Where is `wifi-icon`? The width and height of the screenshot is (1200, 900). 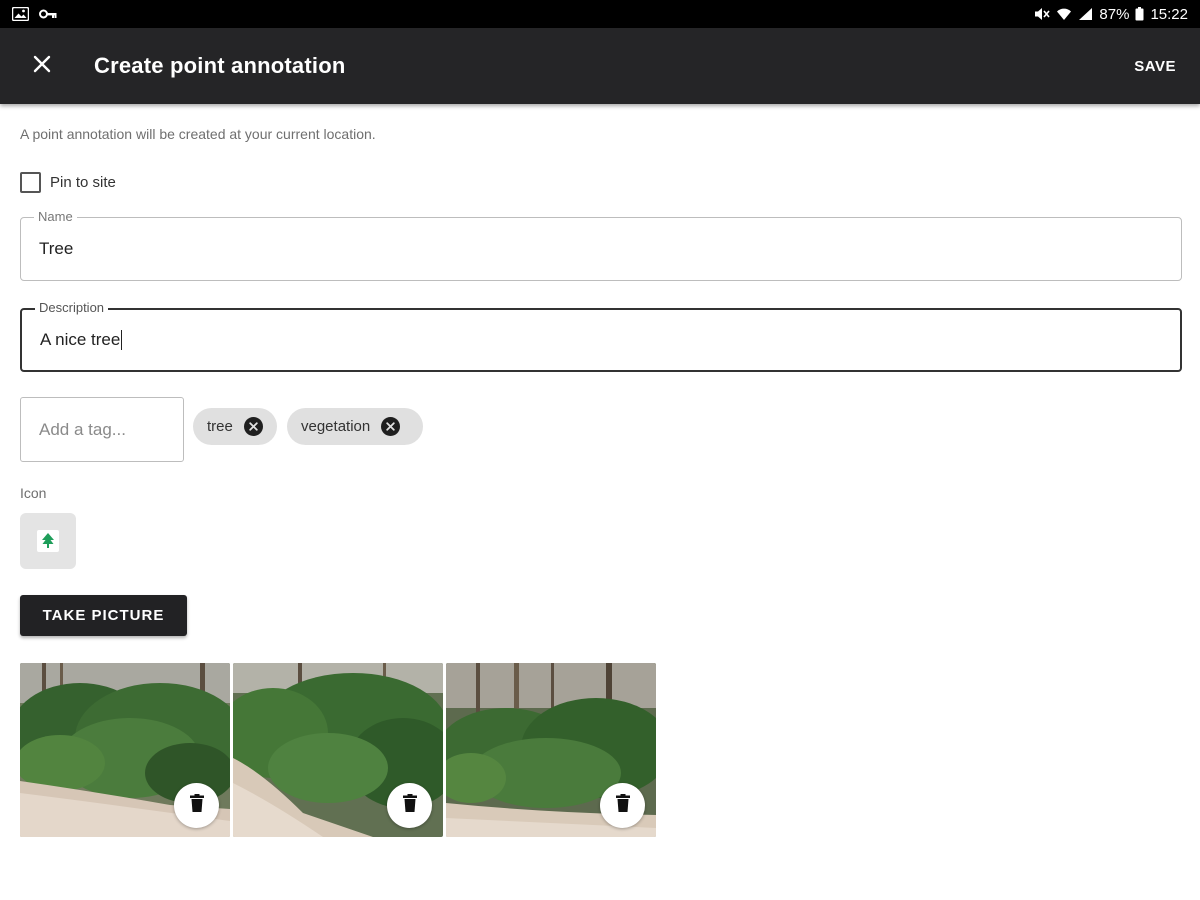 wifi-icon is located at coordinates (1064, 14).